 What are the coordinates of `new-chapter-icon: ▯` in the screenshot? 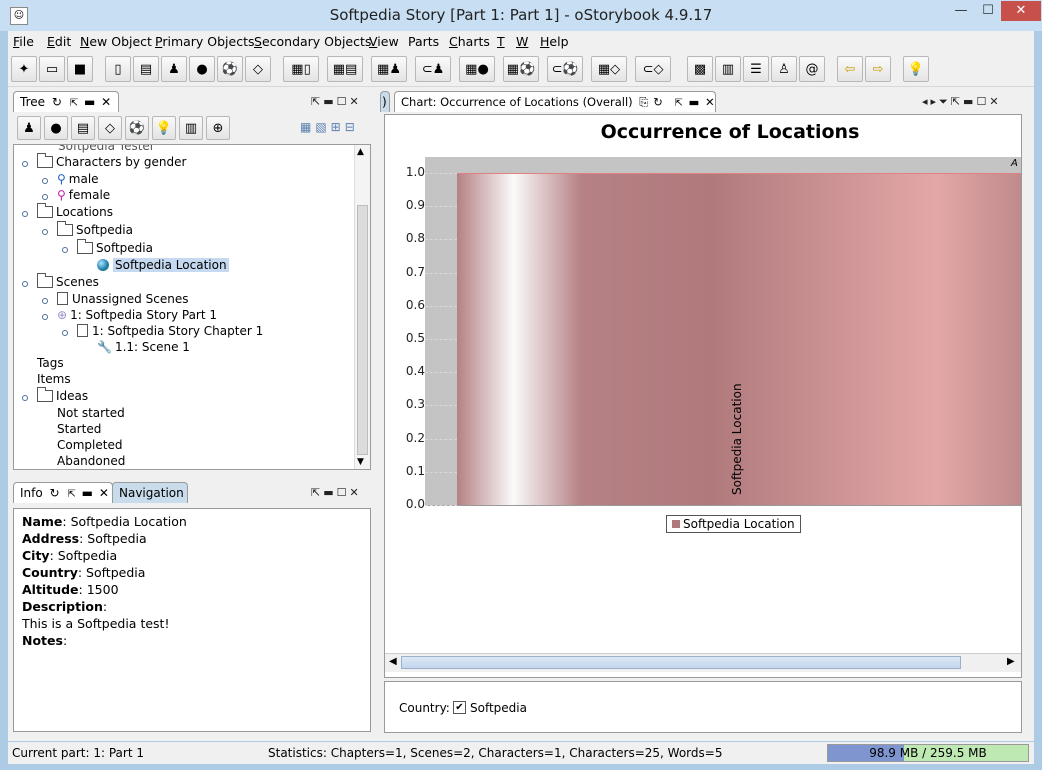 It's located at (118, 69).